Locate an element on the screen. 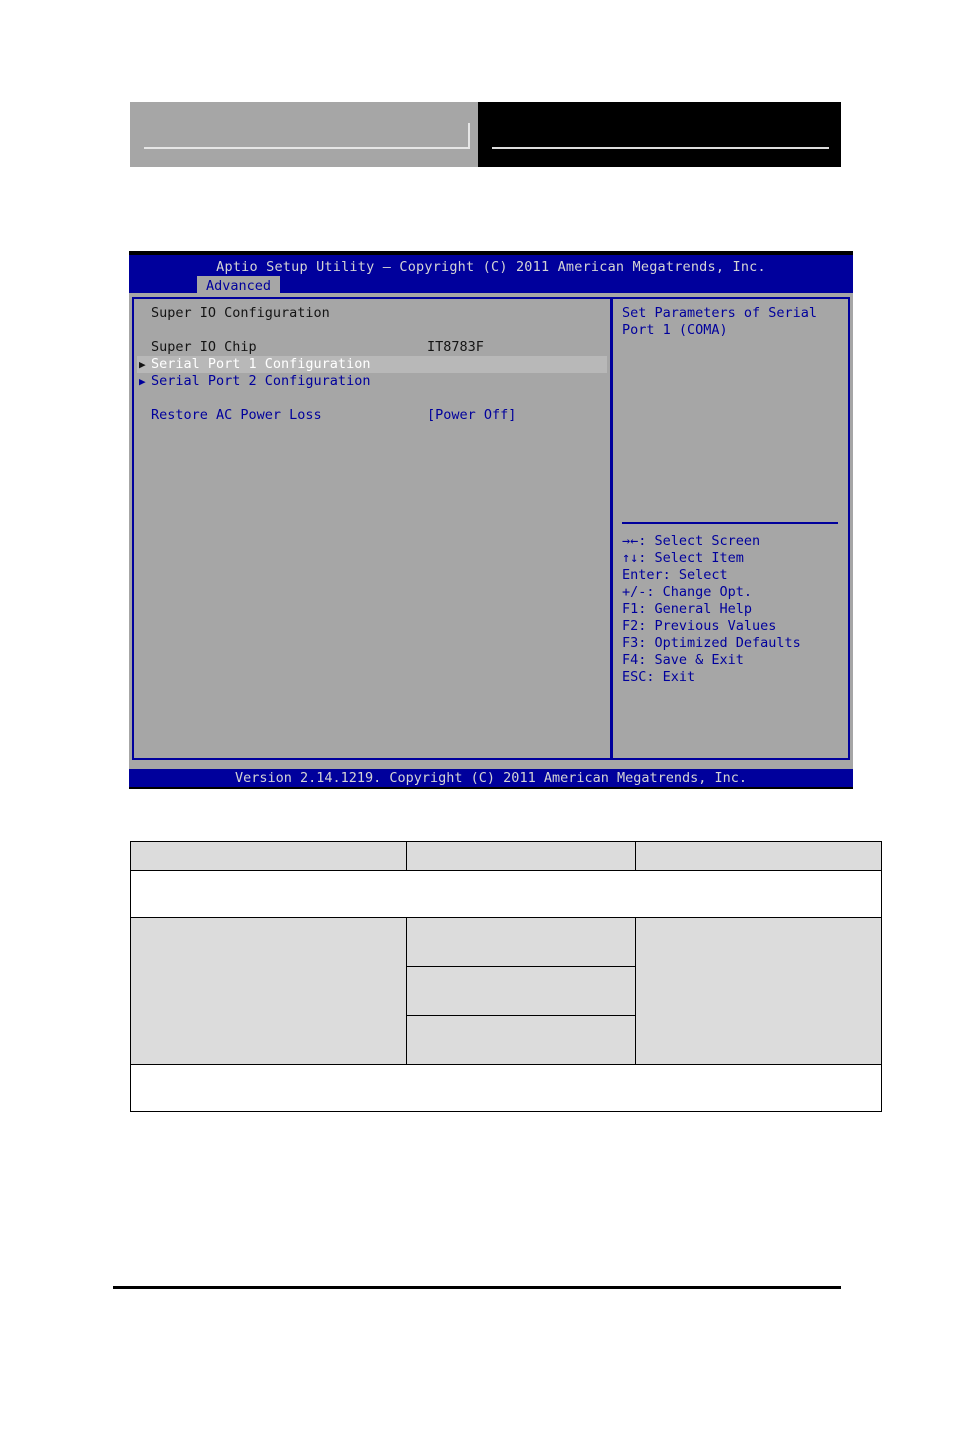 The height and width of the screenshot is (1434, 954). header-box-left is located at coordinates (304, 134).